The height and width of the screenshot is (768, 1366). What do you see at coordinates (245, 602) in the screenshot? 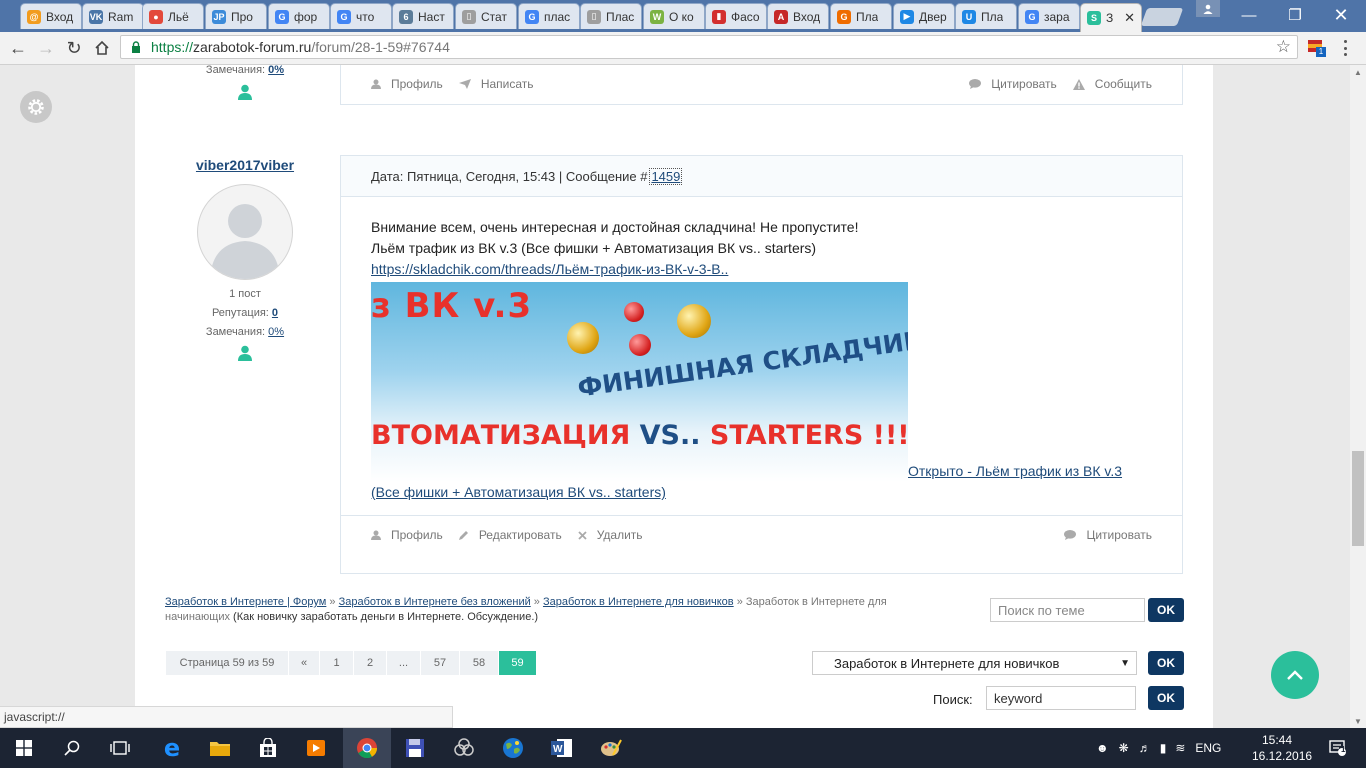
I see `breadcrumb-link: Заработок в Интернете | Форум` at bounding box center [245, 602].